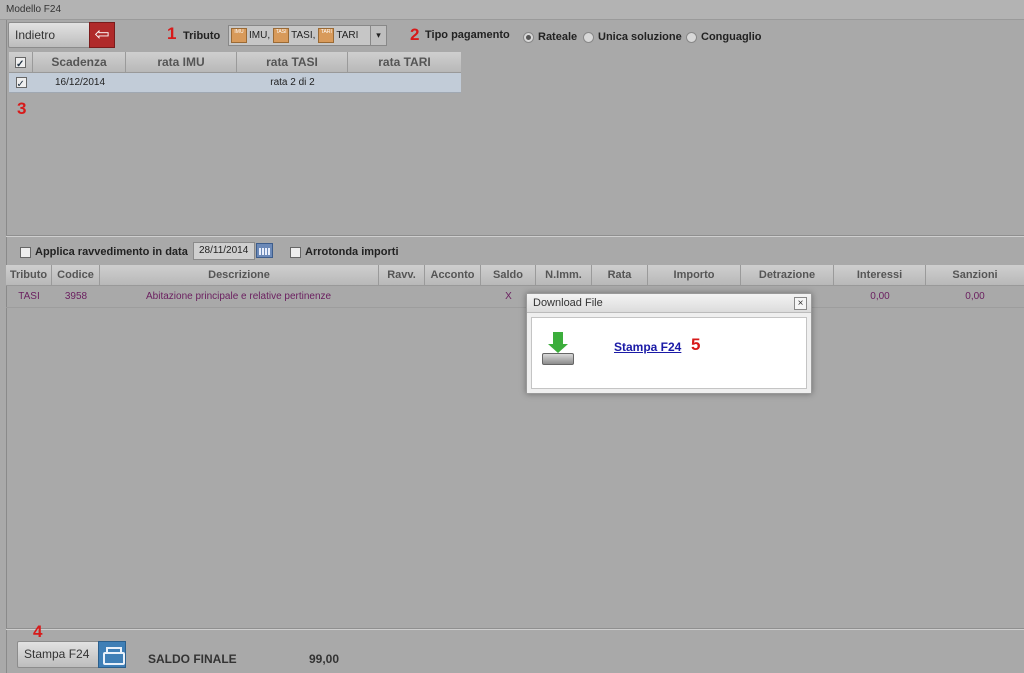  What do you see at coordinates (975, 275) in the screenshot?
I see `col-sanzioni: Sanzioni` at bounding box center [975, 275].